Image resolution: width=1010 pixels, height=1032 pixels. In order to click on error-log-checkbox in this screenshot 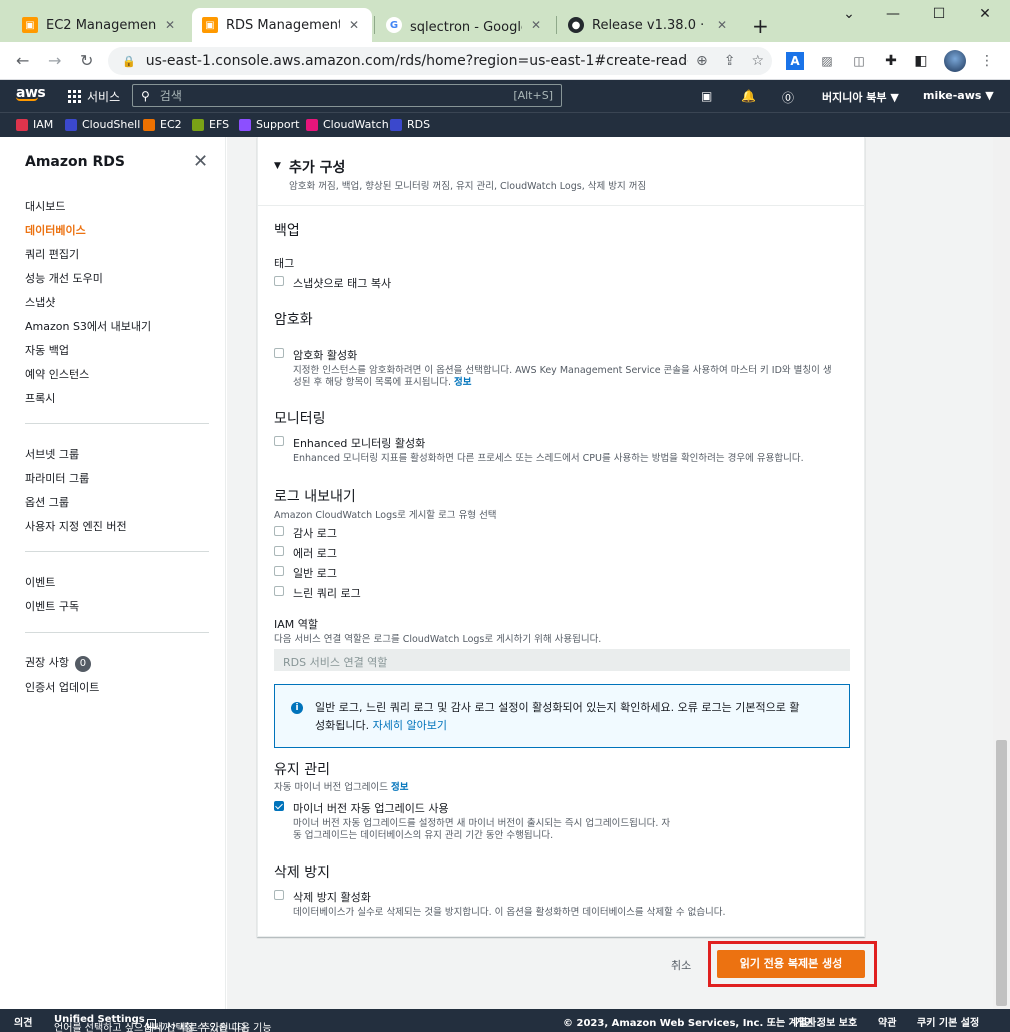, I will do `click(279, 551)`.